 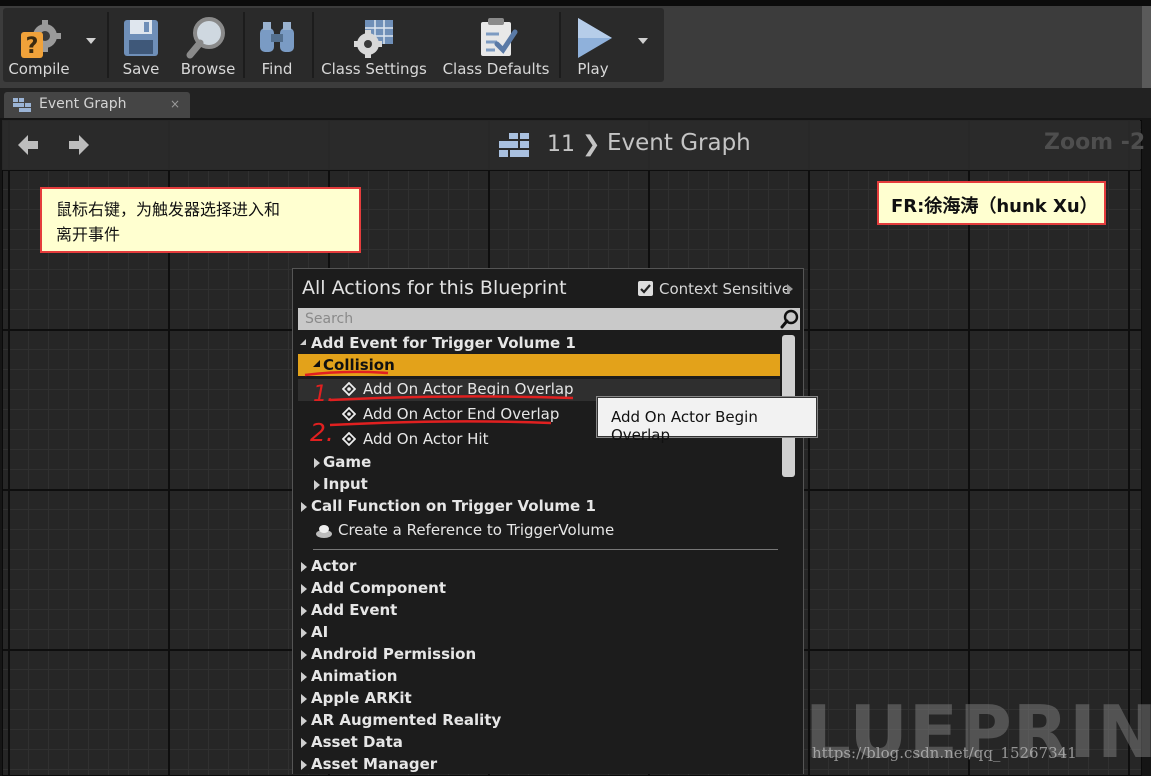 What do you see at coordinates (175, 104) in the screenshot?
I see `close-tab-icon: ×` at bounding box center [175, 104].